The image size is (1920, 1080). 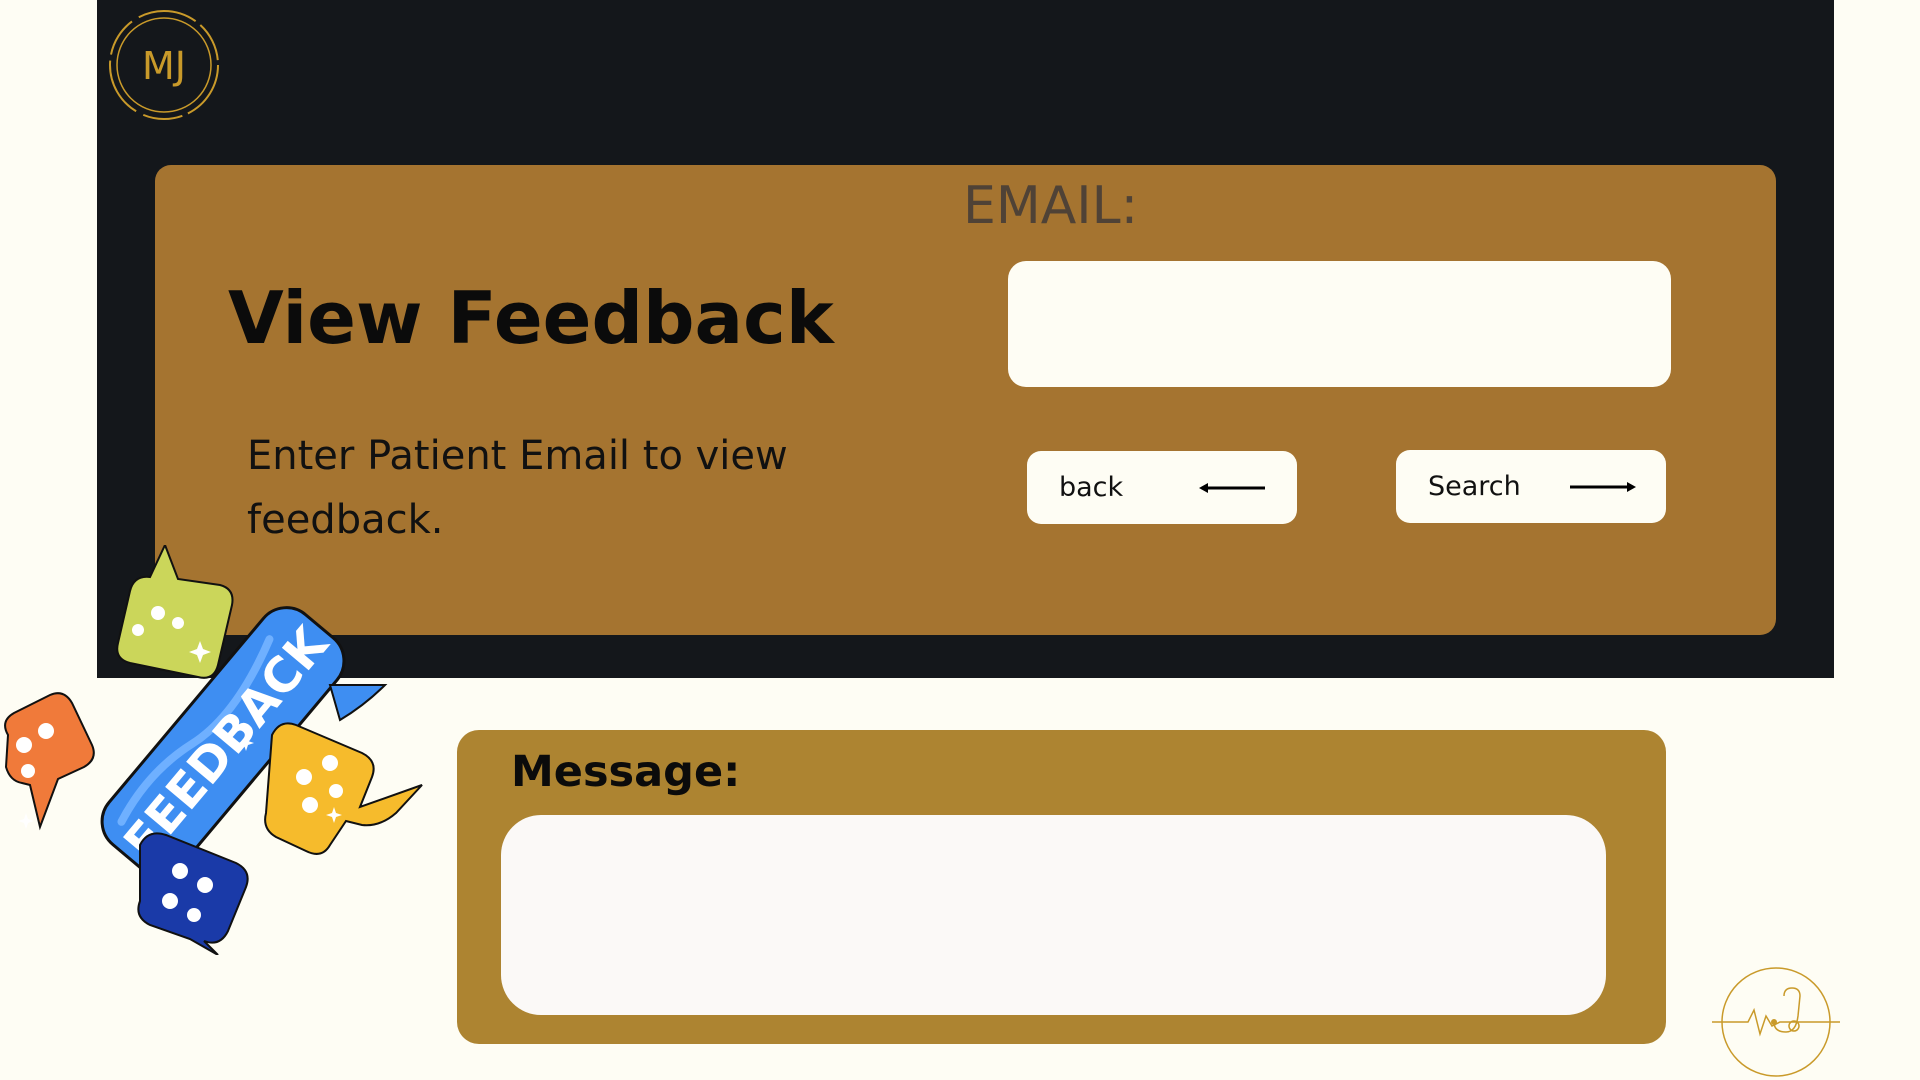 What do you see at coordinates (1053, 915) in the screenshot?
I see `message-textarea` at bounding box center [1053, 915].